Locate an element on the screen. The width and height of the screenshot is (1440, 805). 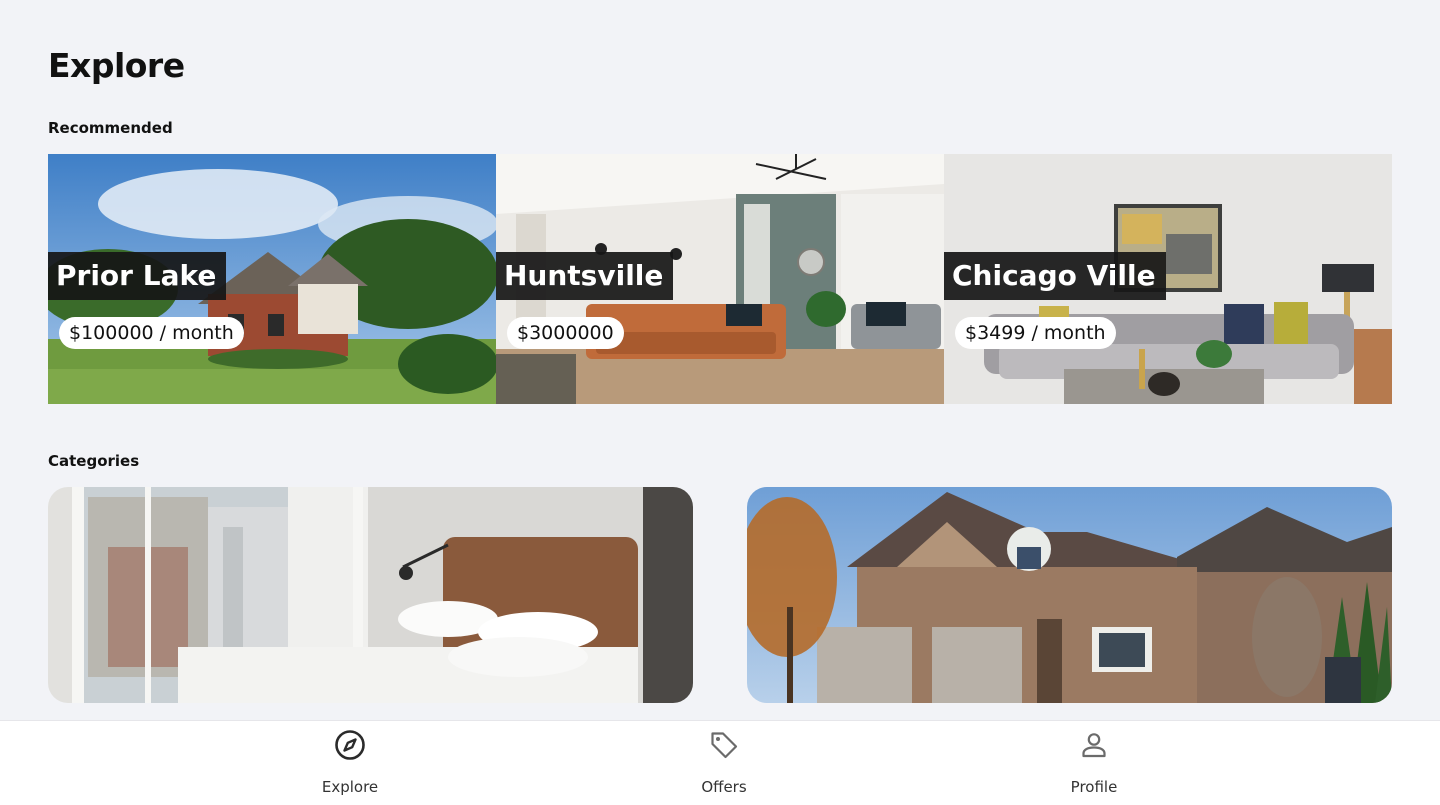
category-card-bedroom is located at coordinates (370, 595).